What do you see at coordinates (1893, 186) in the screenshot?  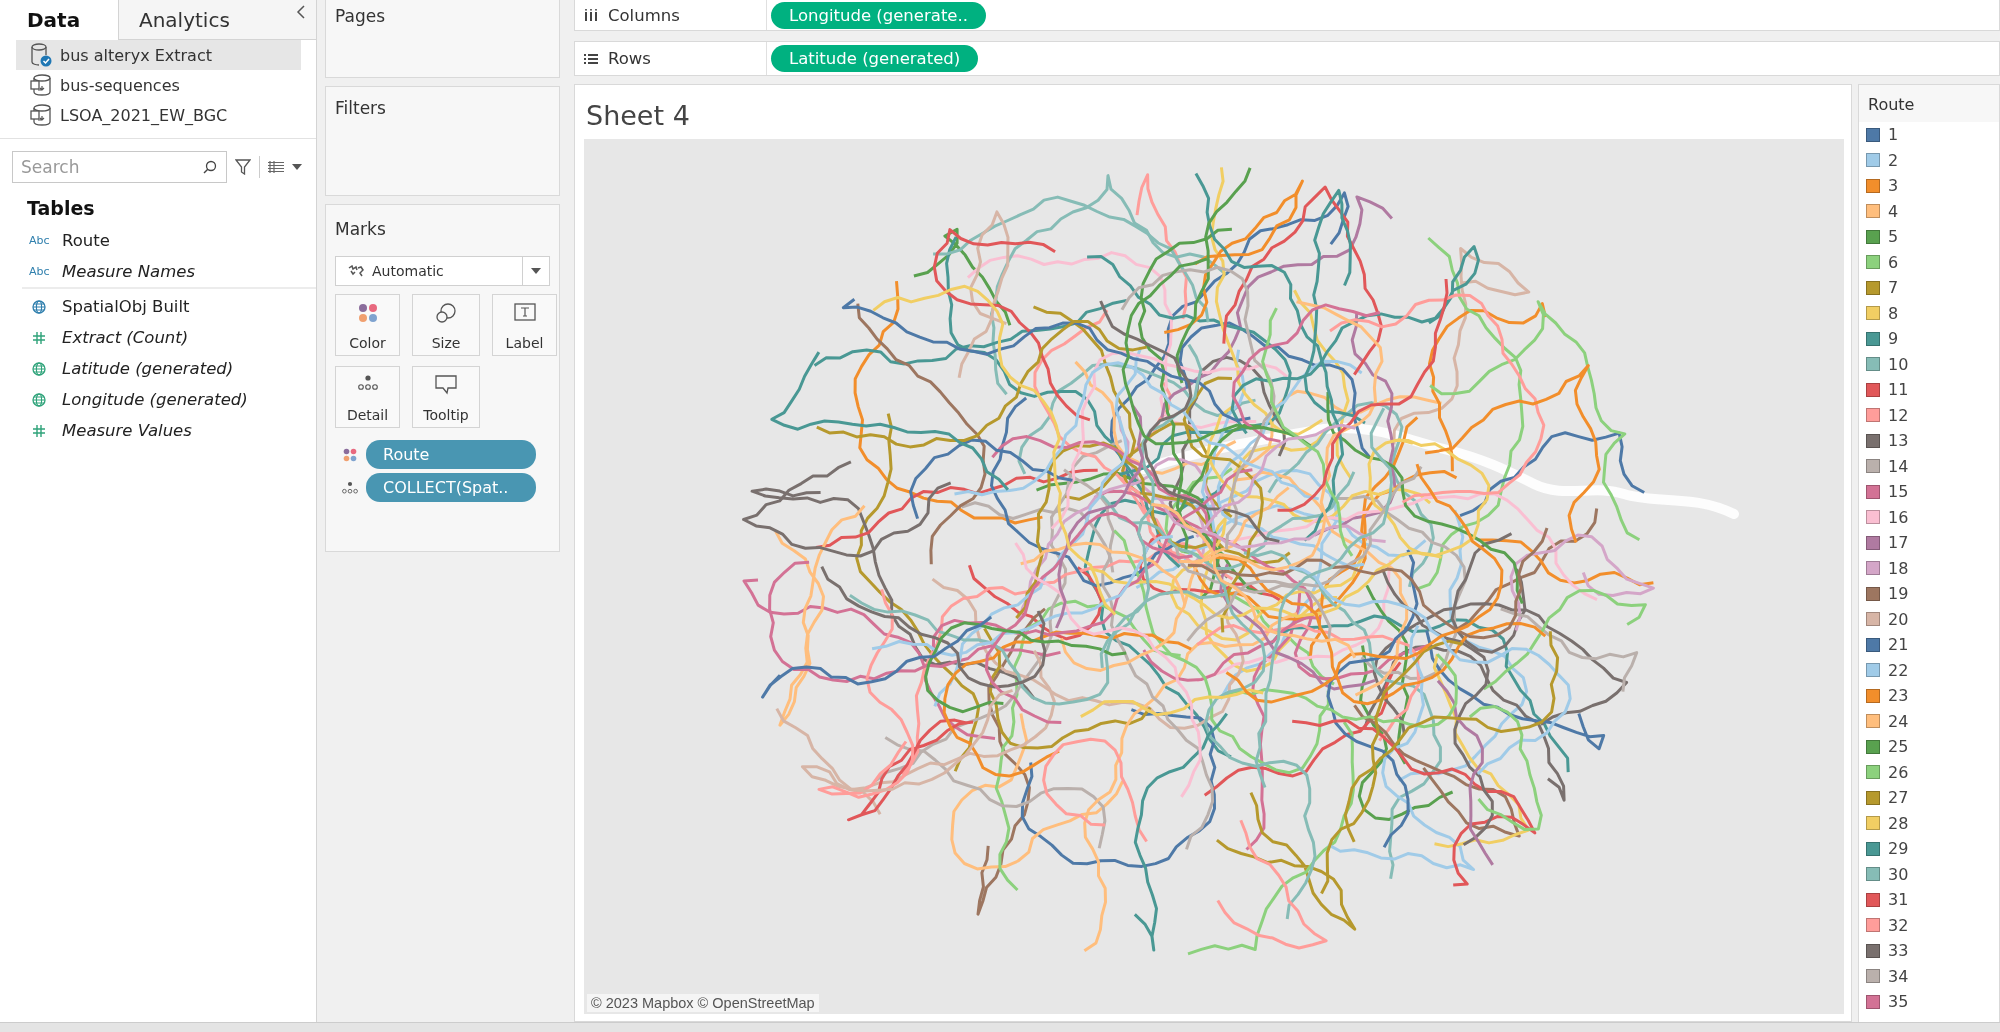 I see `legend-label: 3` at bounding box center [1893, 186].